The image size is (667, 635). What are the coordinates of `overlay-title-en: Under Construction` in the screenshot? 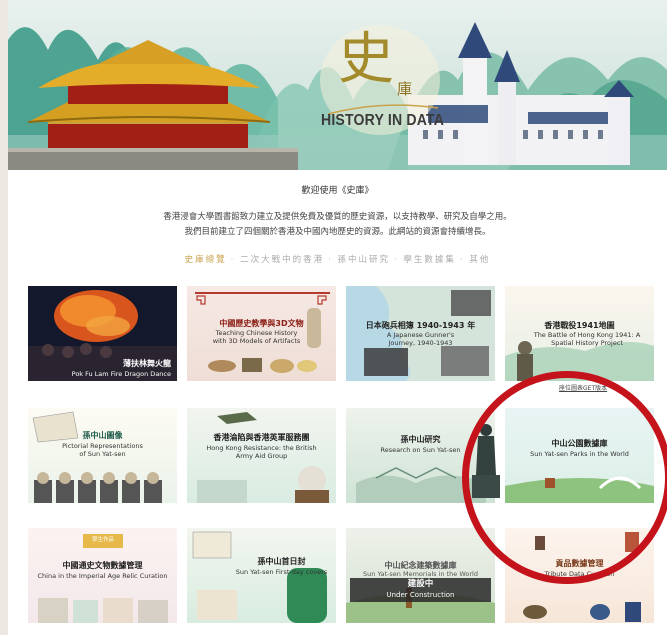 It's located at (420, 595).